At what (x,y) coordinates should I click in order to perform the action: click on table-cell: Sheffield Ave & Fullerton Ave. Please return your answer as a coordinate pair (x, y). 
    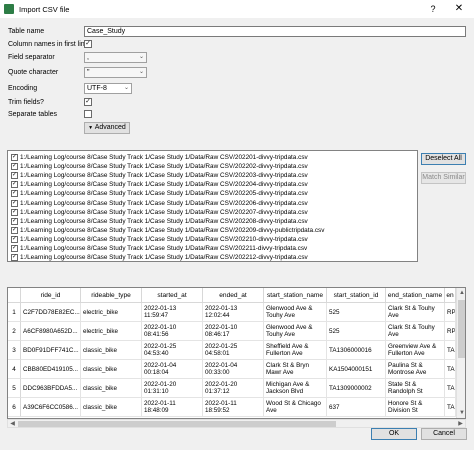
    Looking at the image, I should click on (295, 350).